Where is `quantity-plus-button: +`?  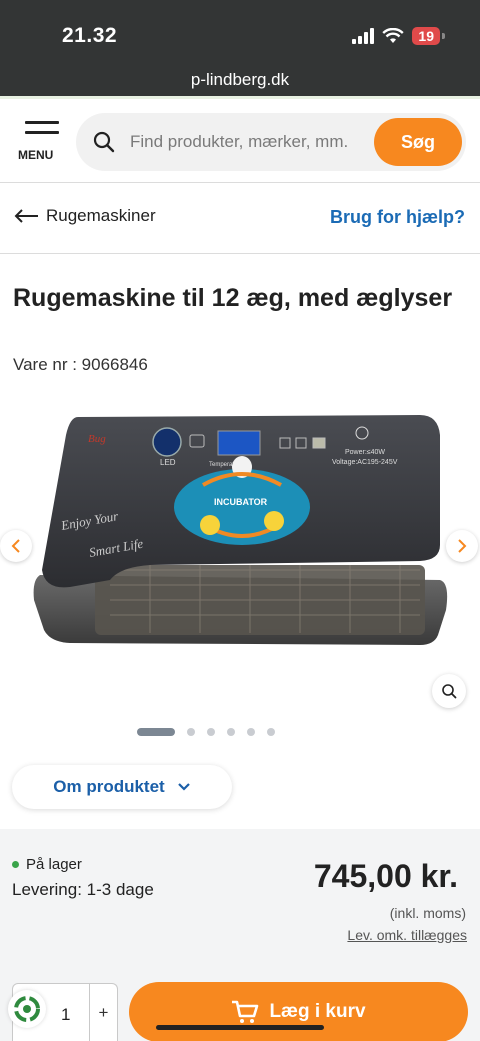
quantity-plus-button: + is located at coordinates (103, 1012).